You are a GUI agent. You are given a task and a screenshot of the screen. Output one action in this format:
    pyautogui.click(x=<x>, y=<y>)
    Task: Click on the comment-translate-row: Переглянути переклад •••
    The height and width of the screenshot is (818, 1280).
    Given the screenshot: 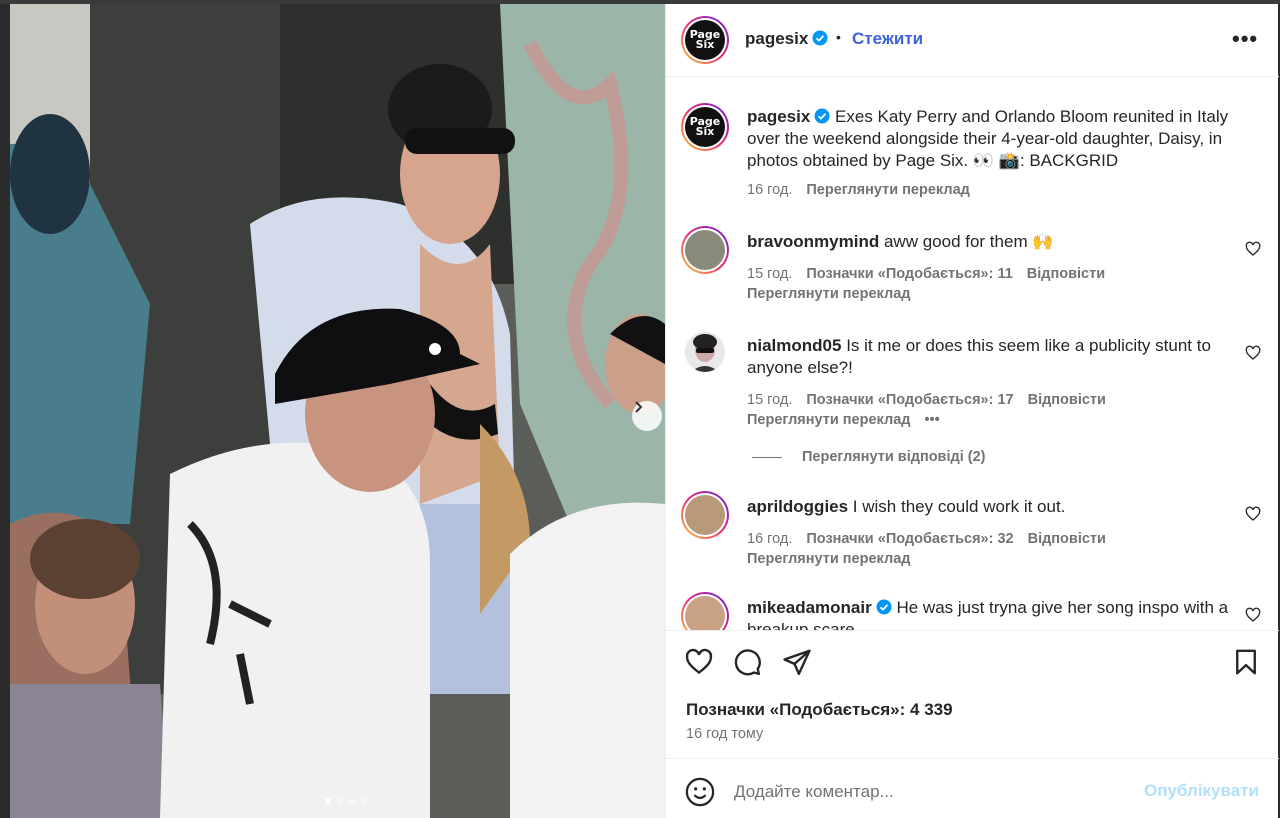 What is the action you would take?
    pyautogui.click(x=850, y=420)
    